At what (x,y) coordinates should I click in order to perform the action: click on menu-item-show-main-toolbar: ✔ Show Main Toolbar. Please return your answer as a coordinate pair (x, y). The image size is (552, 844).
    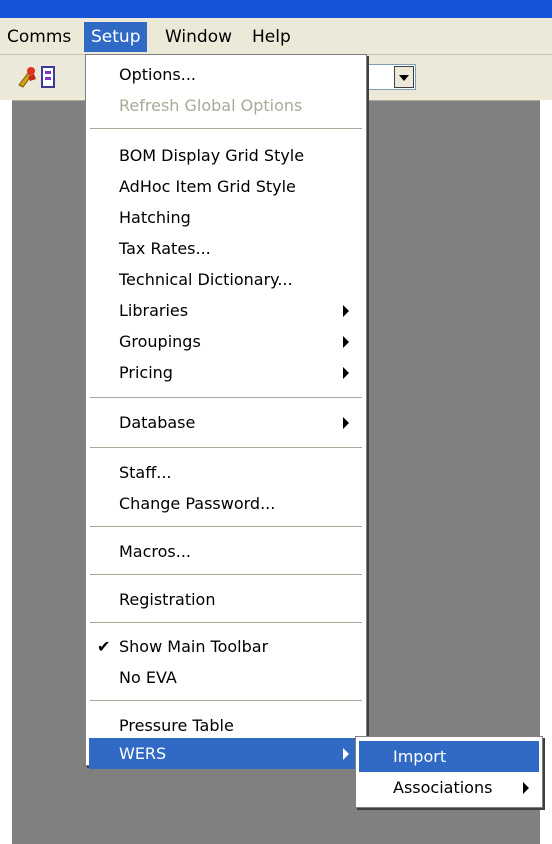
    Looking at the image, I should click on (226, 646).